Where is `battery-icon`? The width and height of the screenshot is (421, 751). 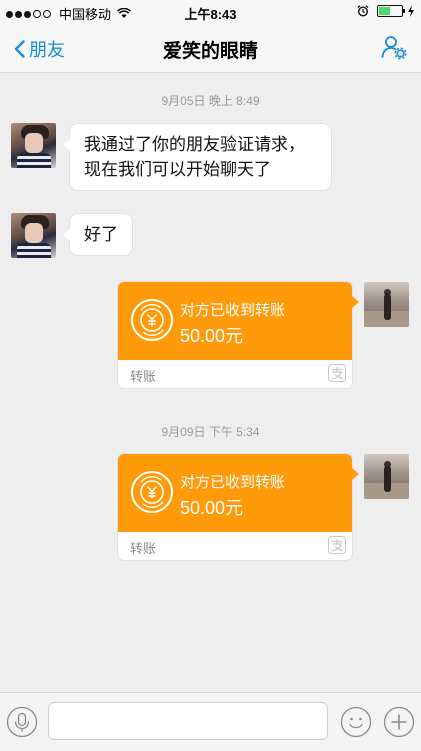
battery-icon is located at coordinates (391, 11).